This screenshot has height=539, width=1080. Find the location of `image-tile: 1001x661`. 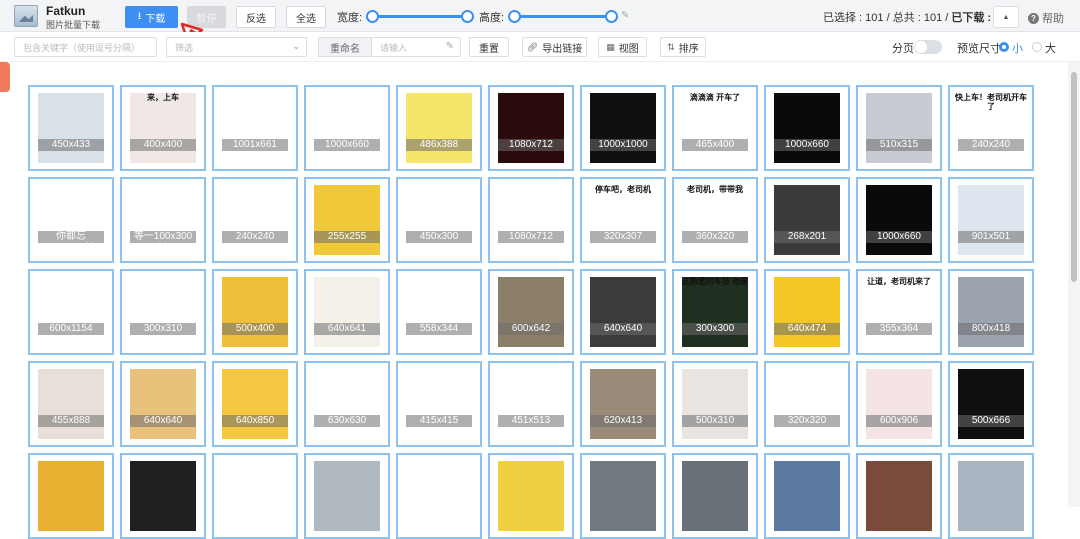

image-tile: 1001x661 is located at coordinates (255, 128).